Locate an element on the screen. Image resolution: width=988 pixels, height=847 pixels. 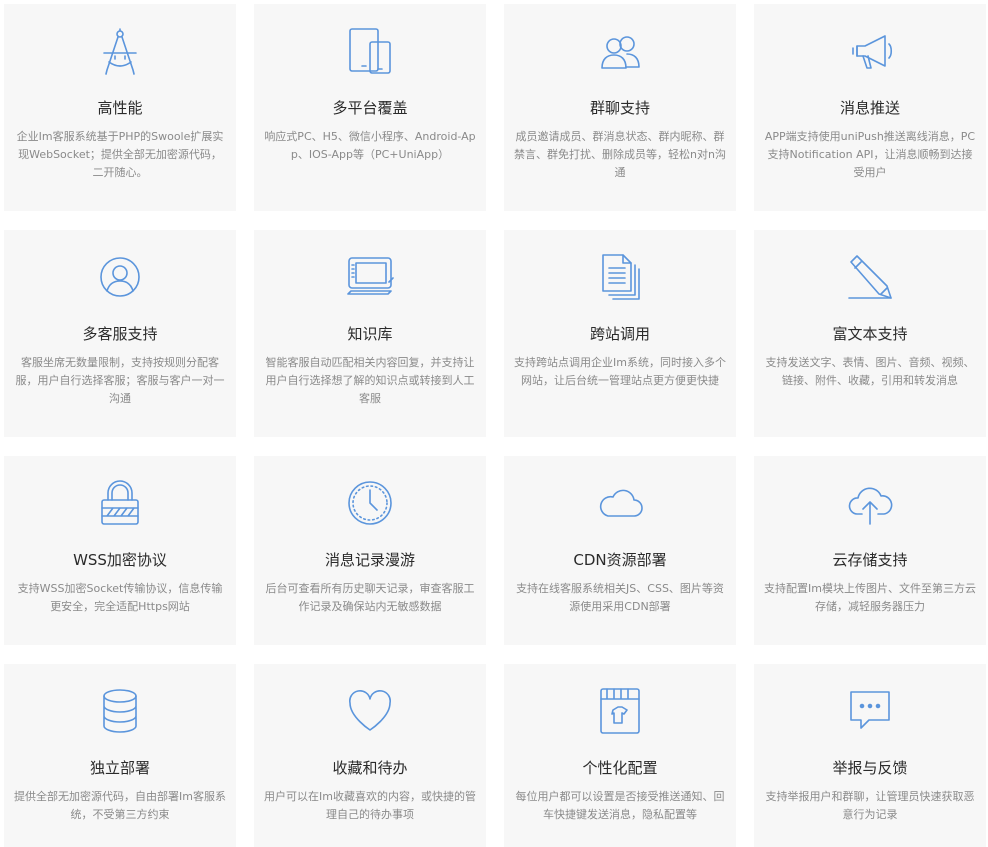
feature-description: 成员邀请成员、群消息状态、群内昵称、群禁言、群免打扰、删除成员等，轻松n对n沟通 is located at coordinates (620, 154).